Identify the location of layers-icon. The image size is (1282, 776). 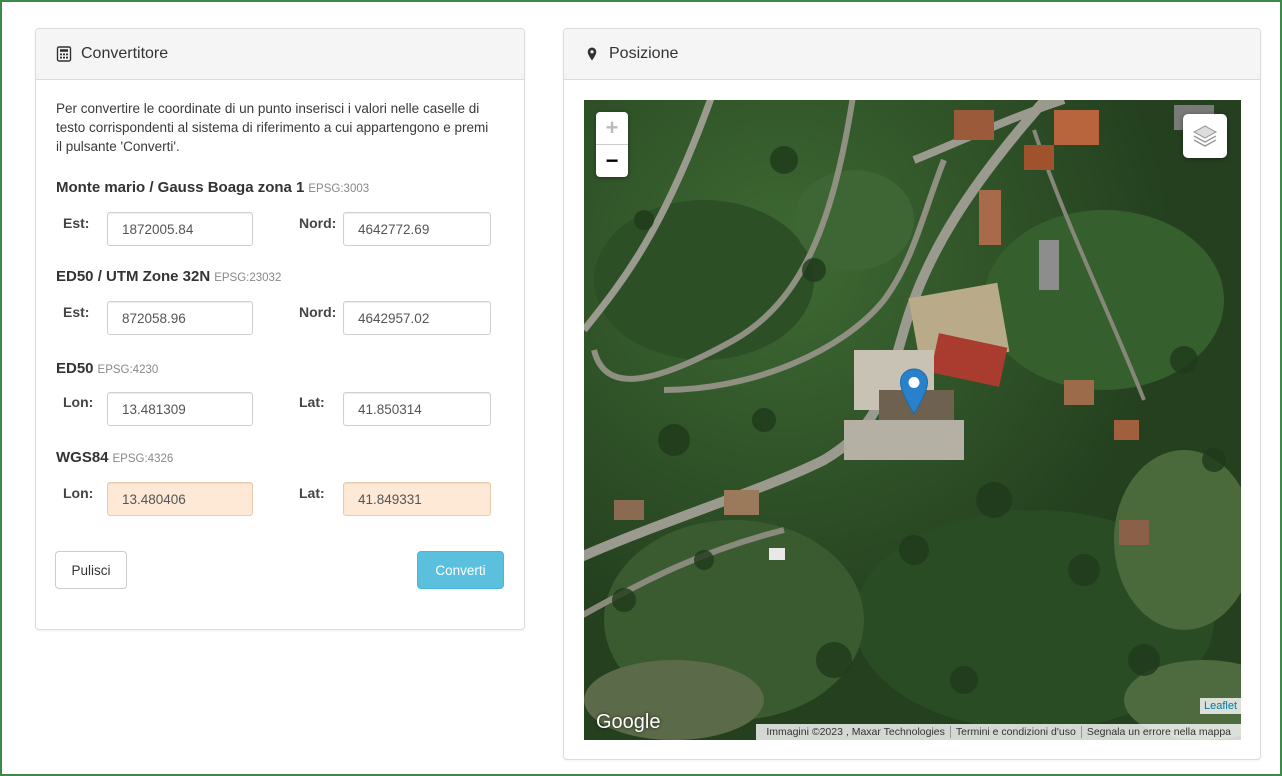
(1205, 136).